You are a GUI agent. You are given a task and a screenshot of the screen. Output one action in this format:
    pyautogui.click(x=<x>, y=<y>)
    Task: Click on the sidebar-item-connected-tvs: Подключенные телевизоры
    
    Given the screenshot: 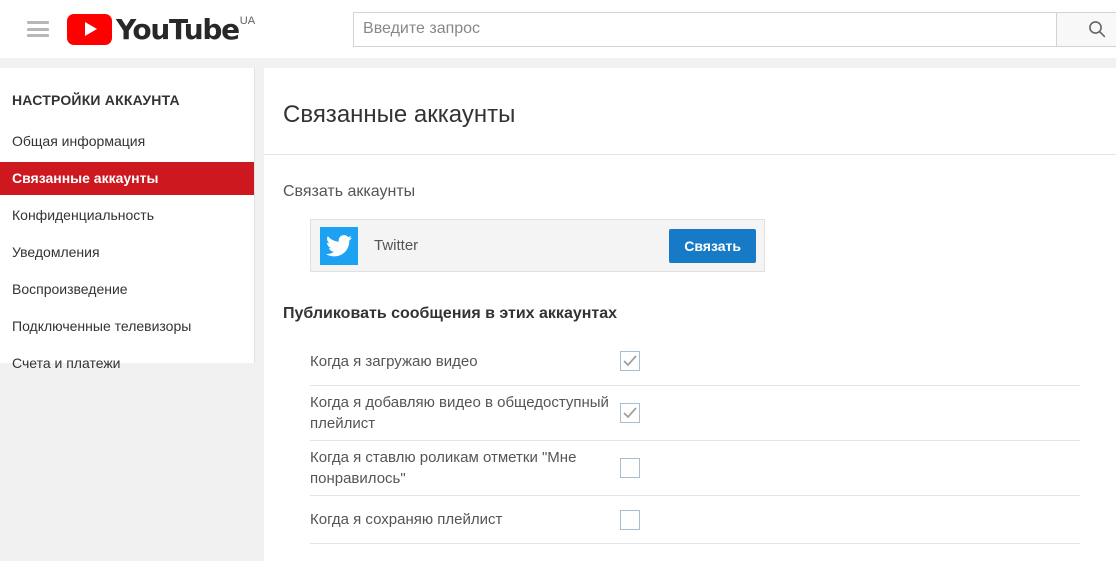 What is the action you would take?
    pyautogui.click(x=127, y=326)
    